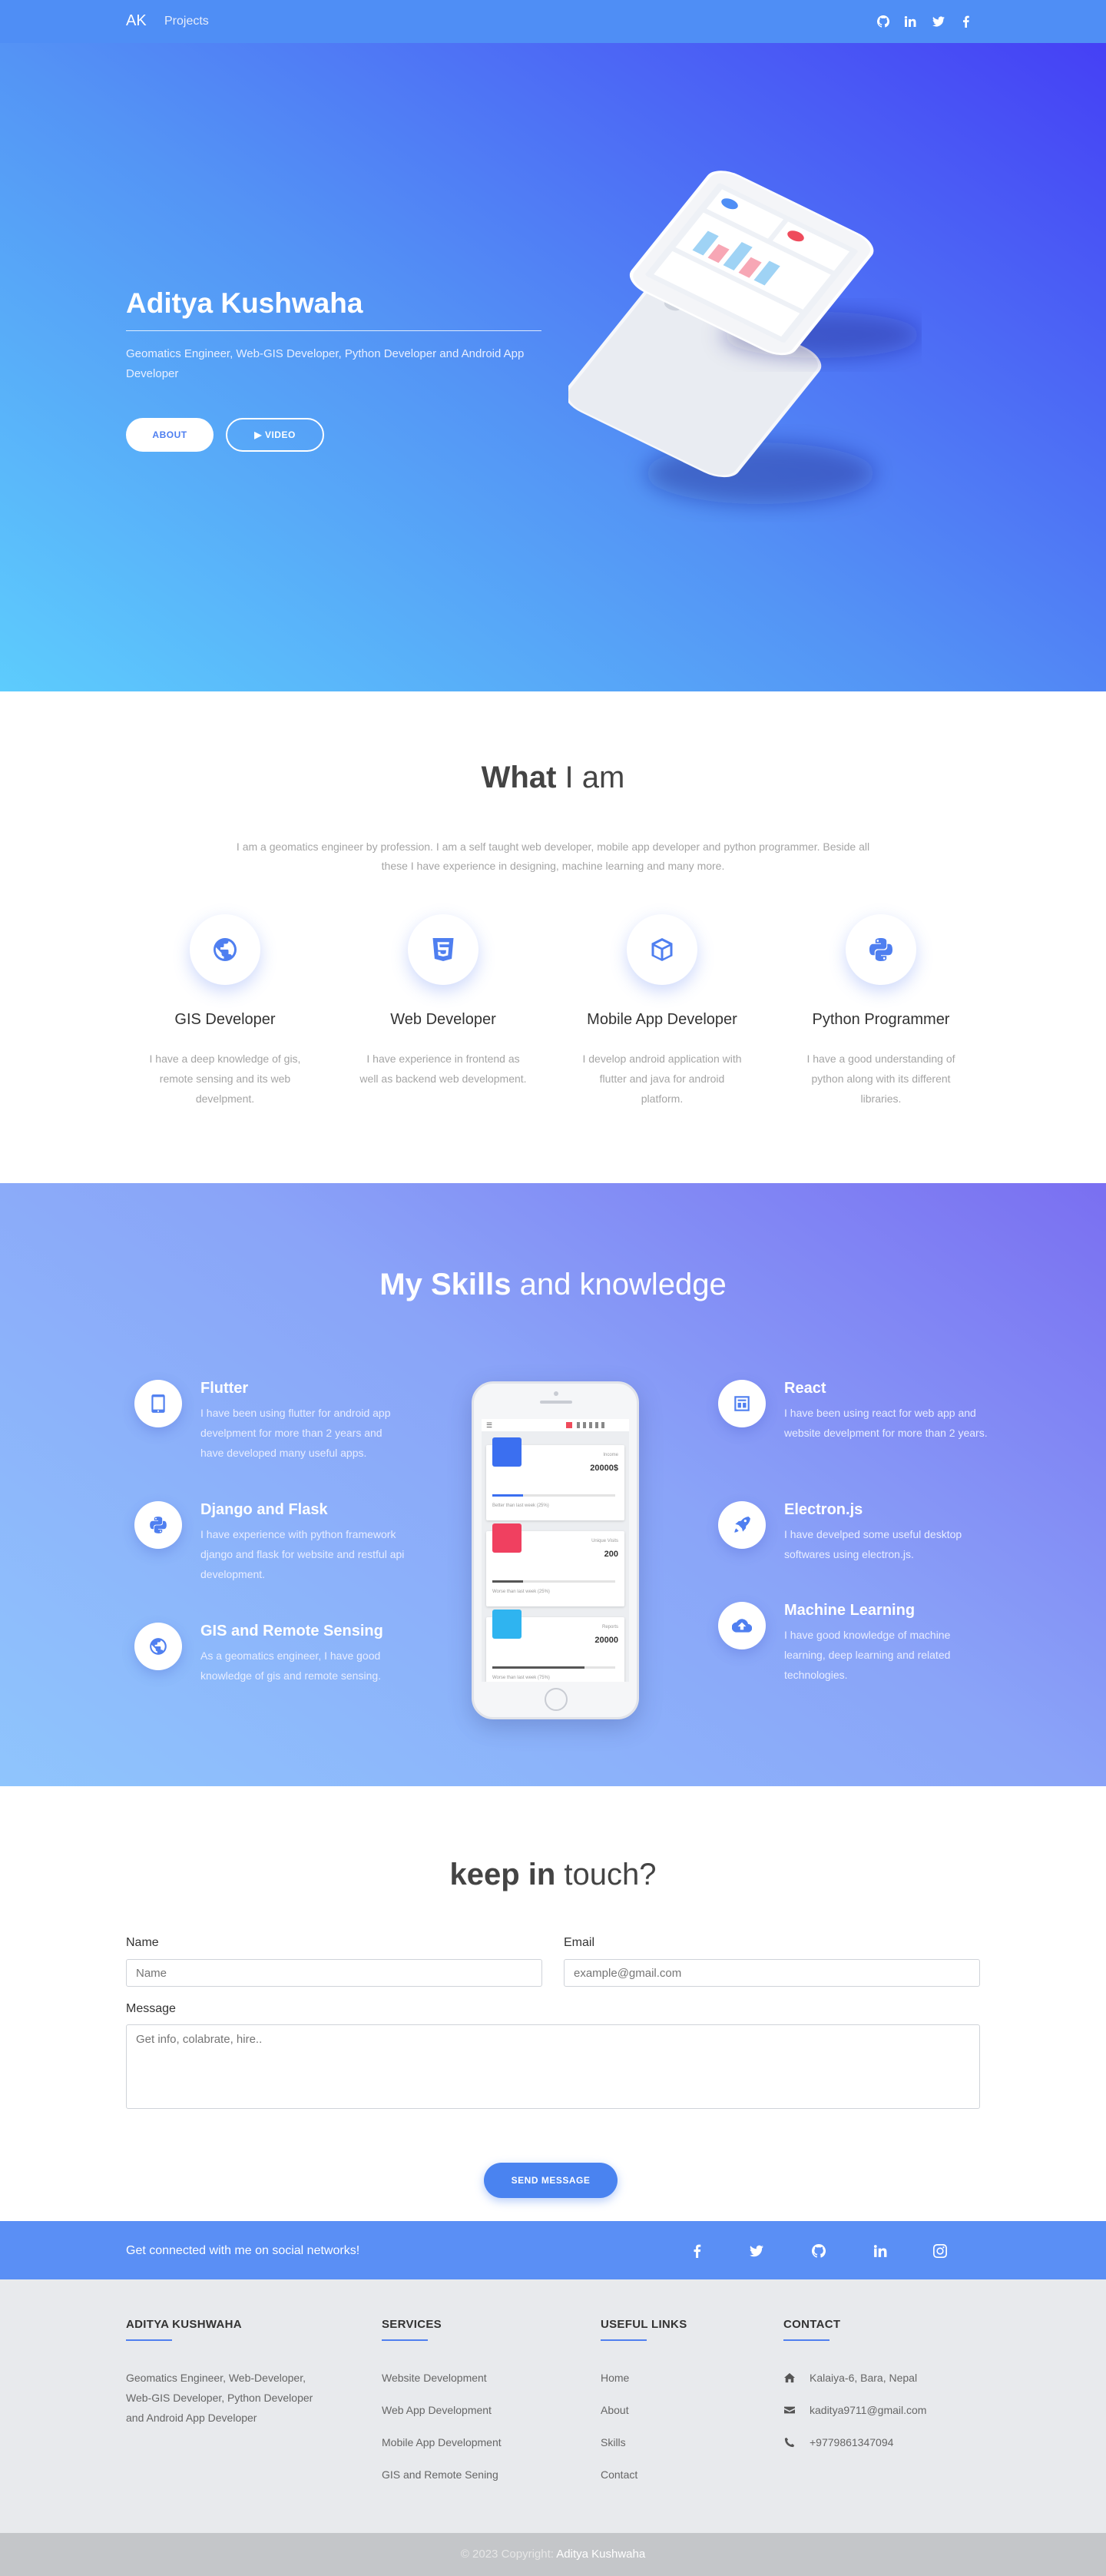 Image resolution: width=1106 pixels, height=2576 pixels. I want to click on about-button: ABOUT, so click(170, 435).